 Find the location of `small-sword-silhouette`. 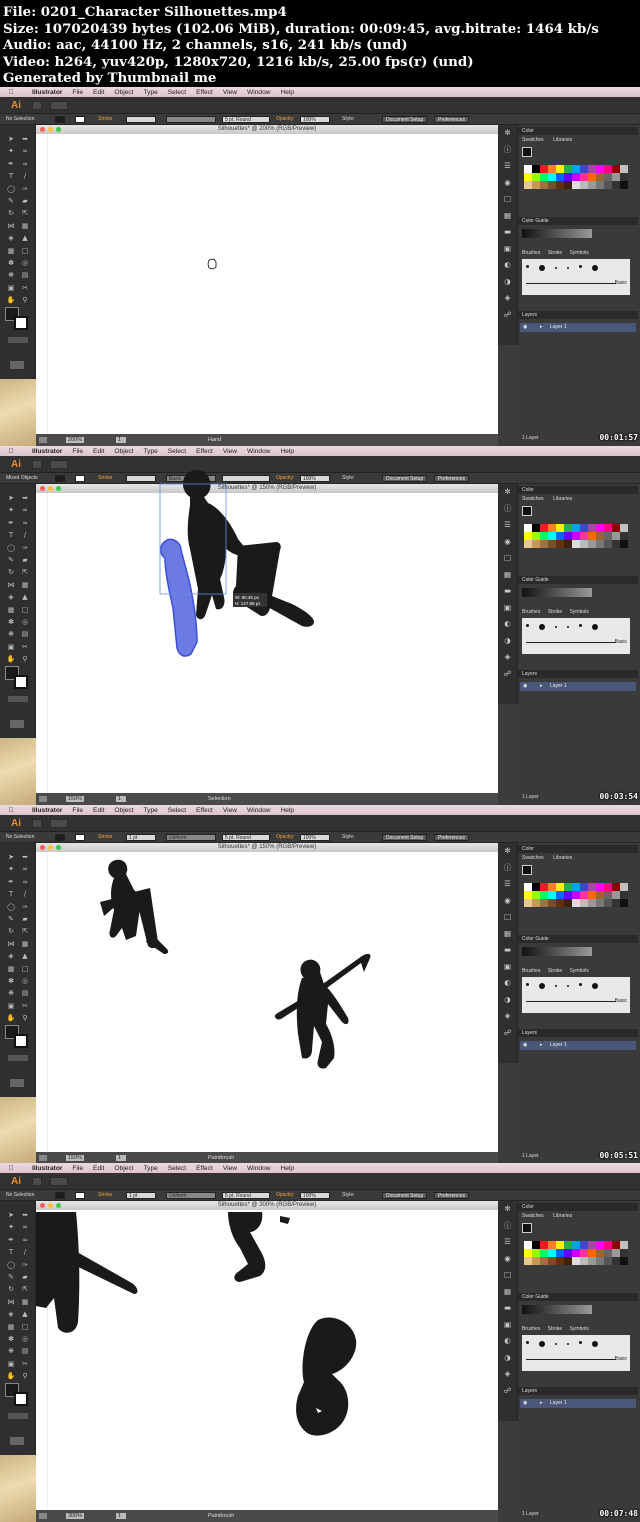

small-sword-silhouette is located at coordinates (157, 943).